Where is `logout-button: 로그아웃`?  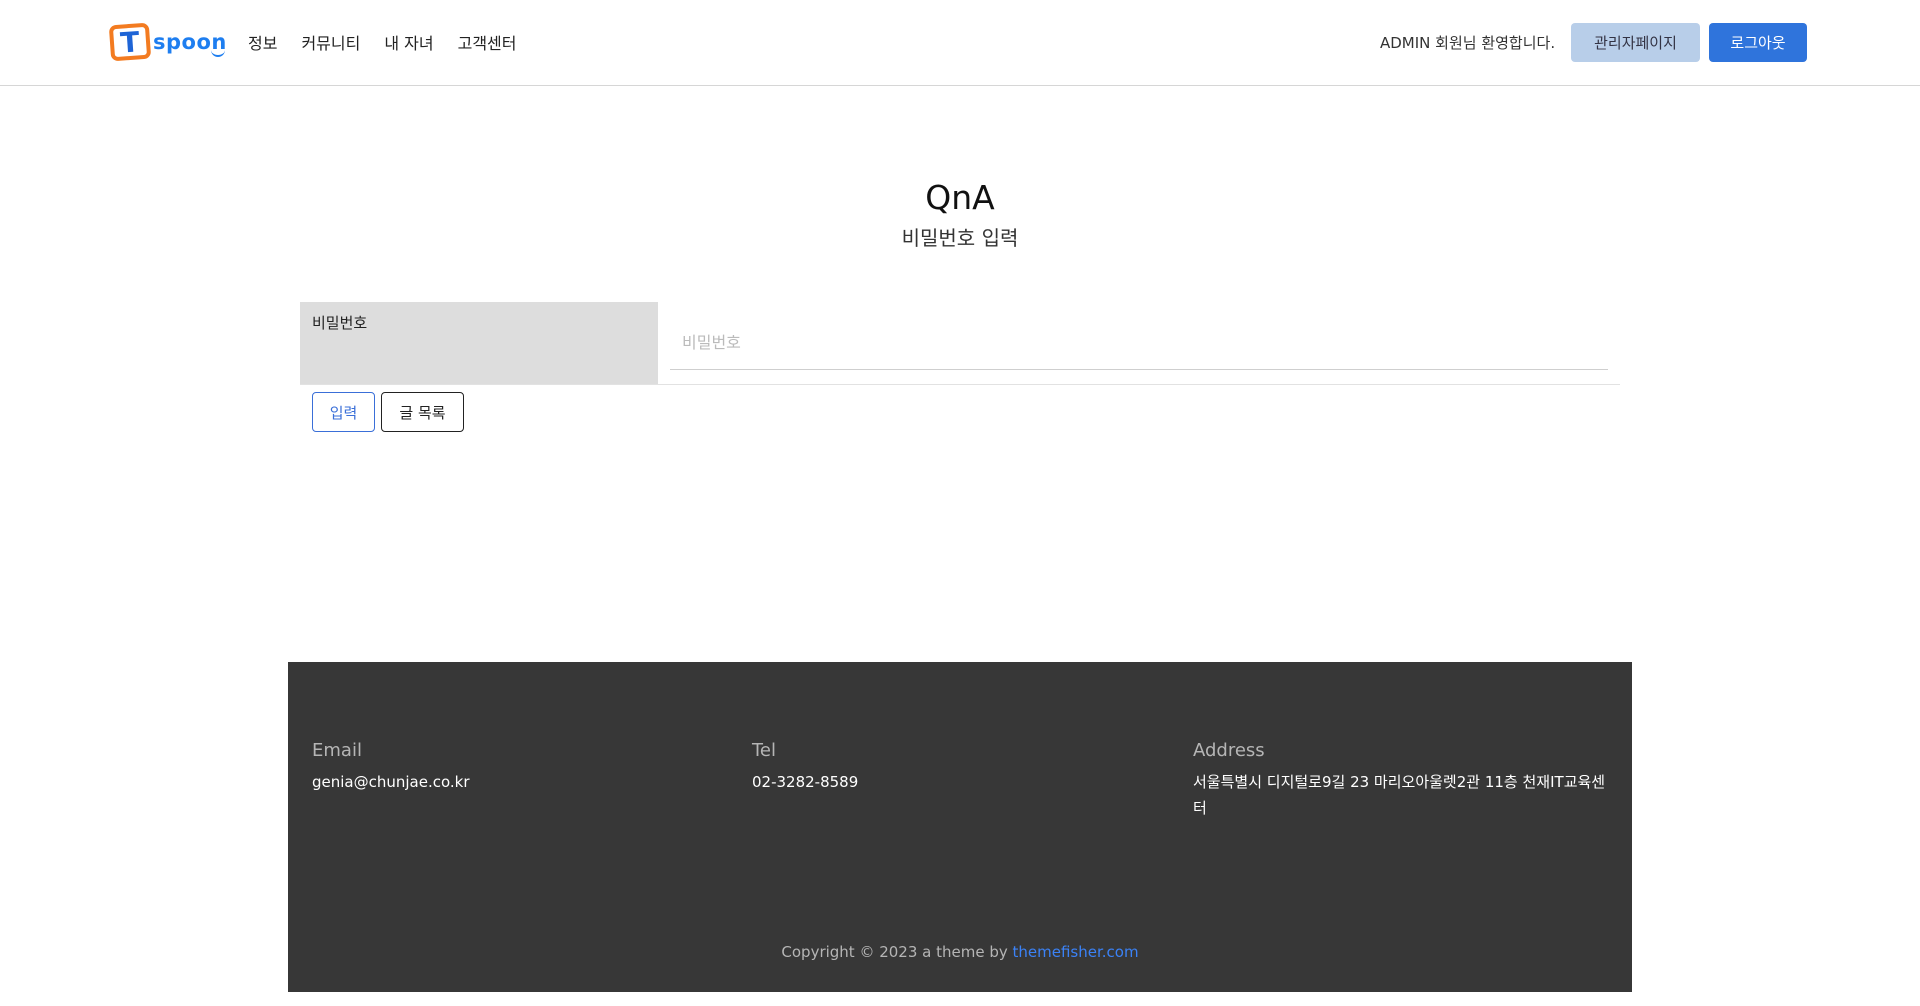
logout-button: 로그아웃 is located at coordinates (1758, 42).